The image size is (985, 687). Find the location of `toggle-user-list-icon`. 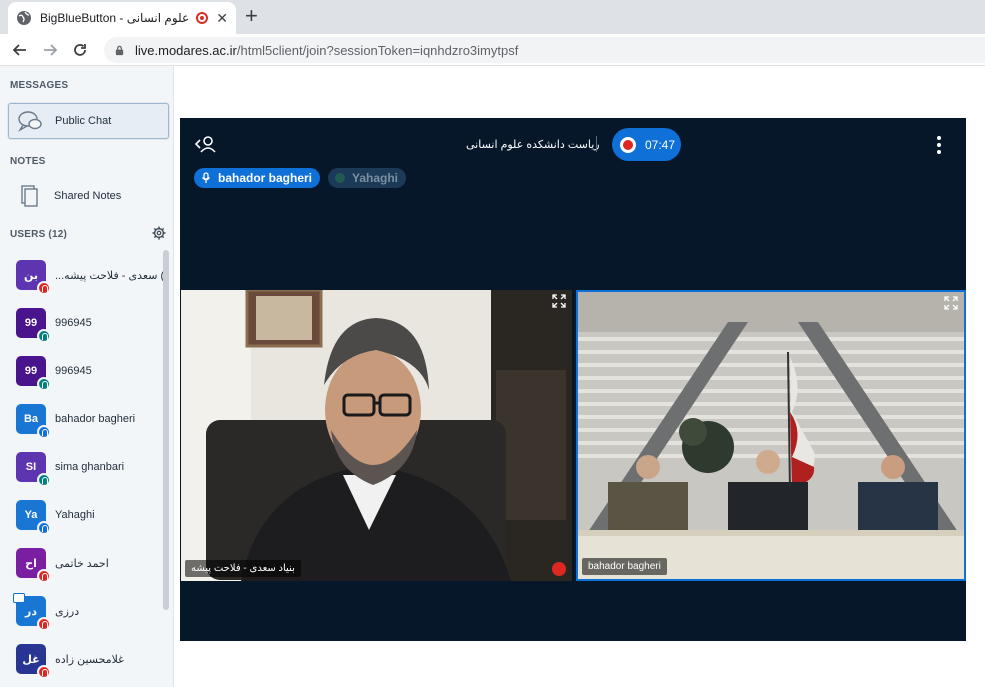

toggle-user-list-icon is located at coordinates (206, 144).